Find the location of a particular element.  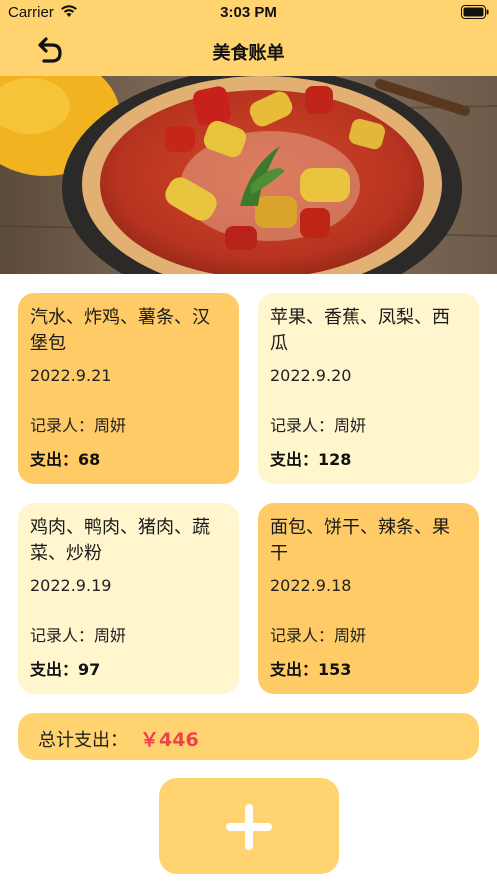

total-label: 总计支出： is located at coordinates (83, 740).